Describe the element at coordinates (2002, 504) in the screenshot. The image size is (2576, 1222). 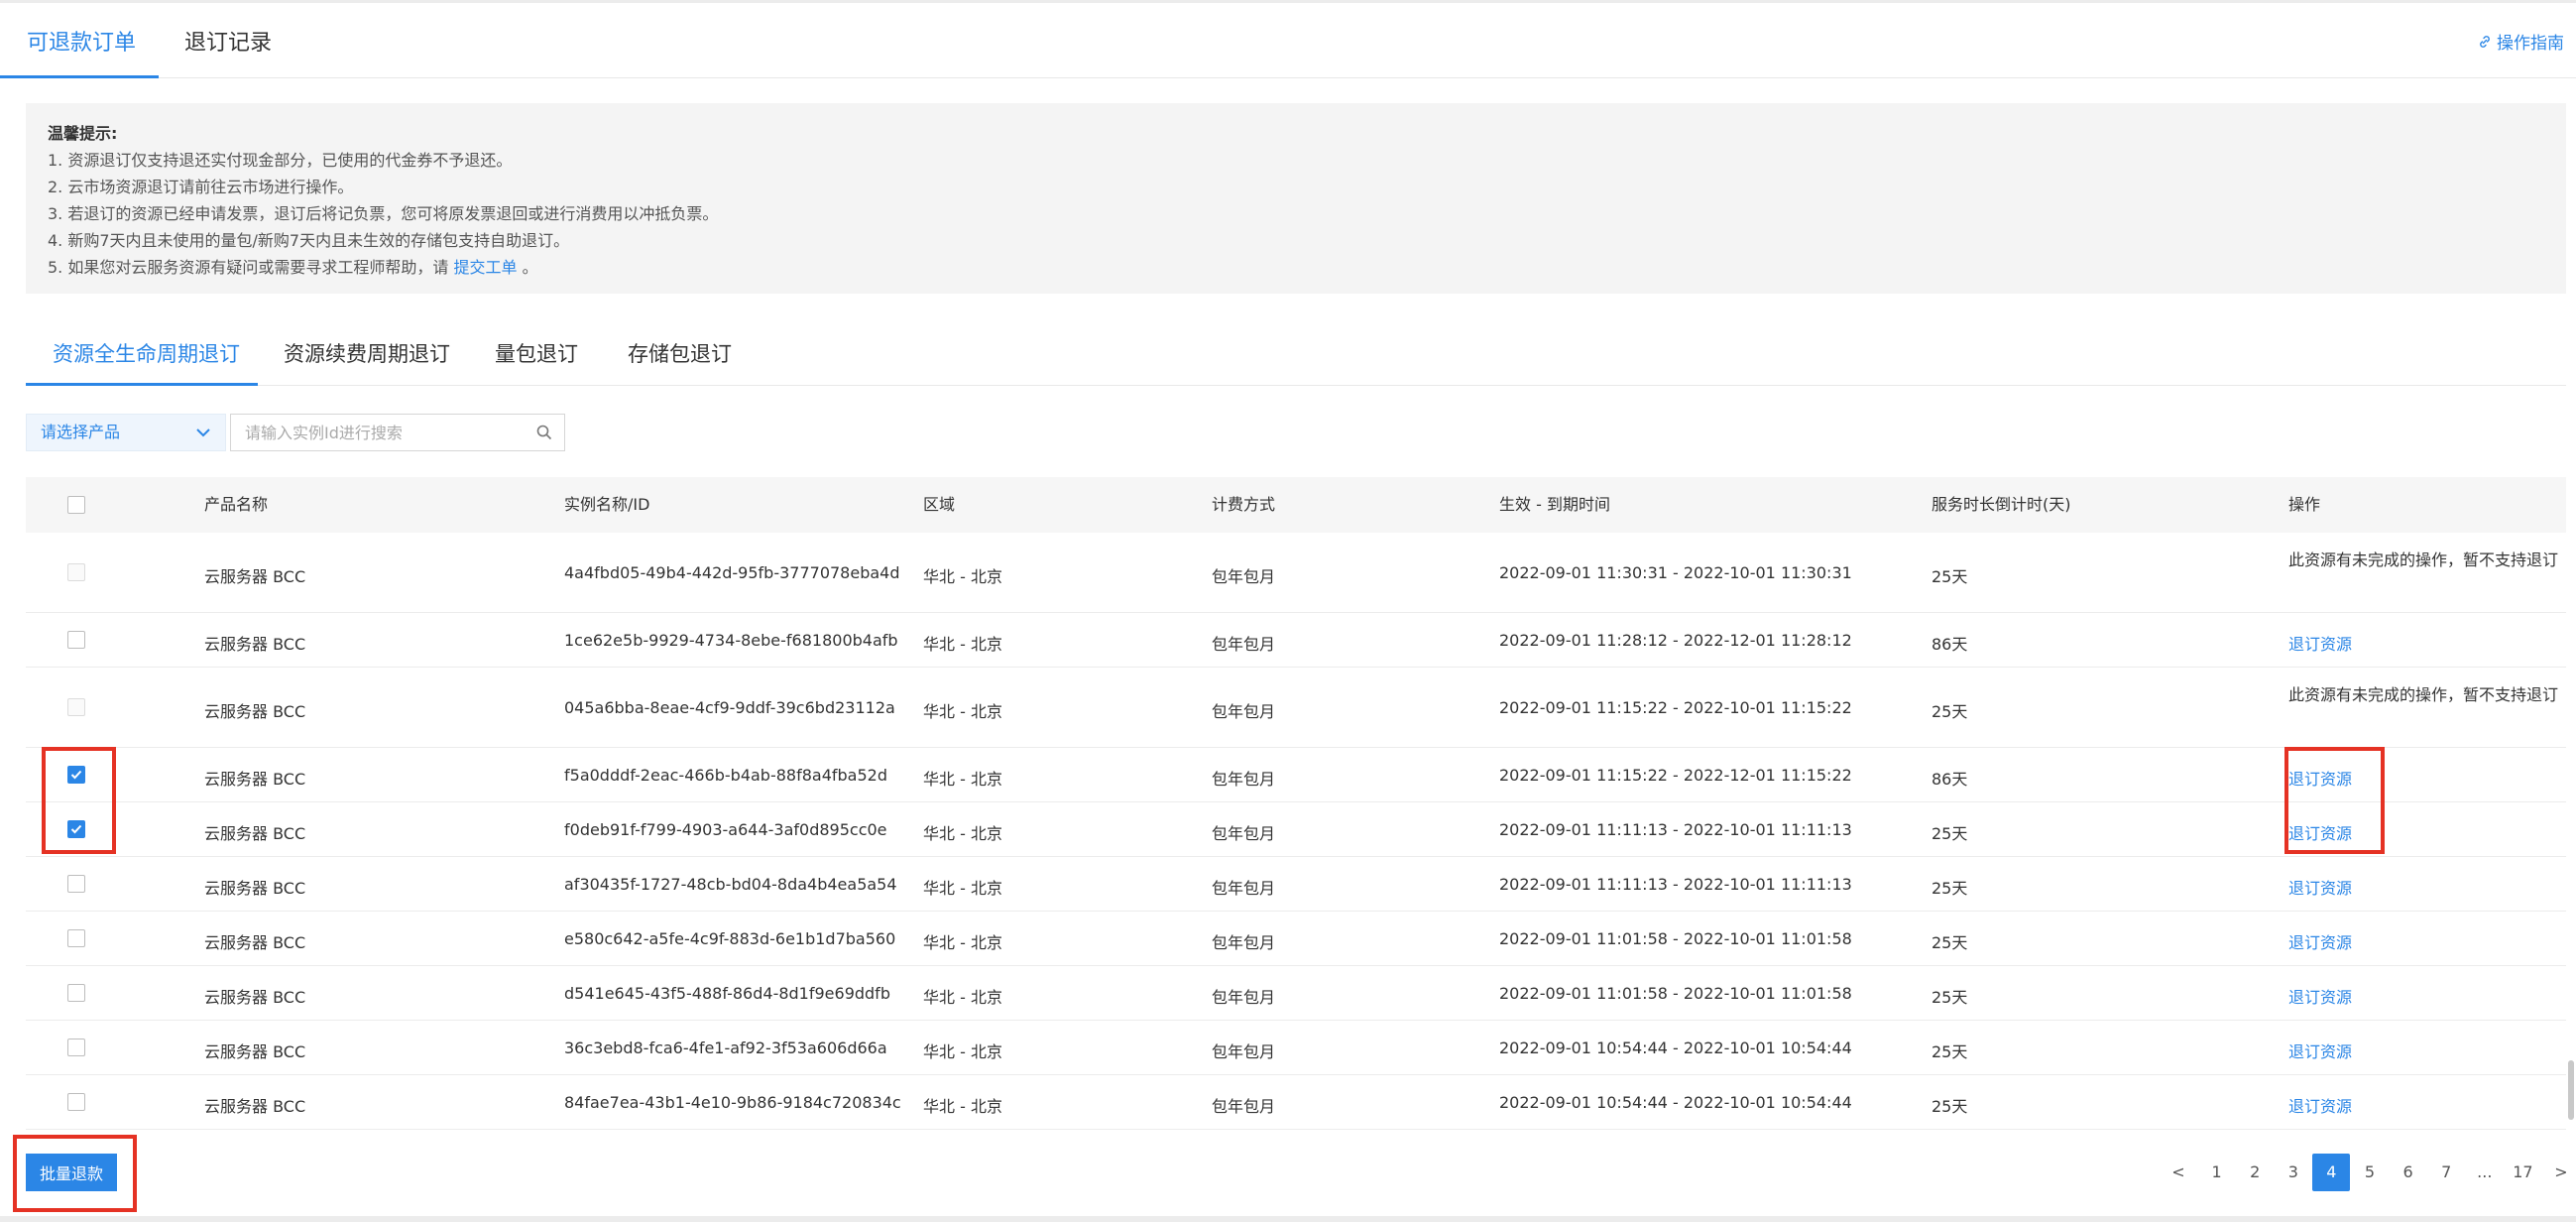
I see `header-countdown: 服务时长倒计时(天)` at that location.